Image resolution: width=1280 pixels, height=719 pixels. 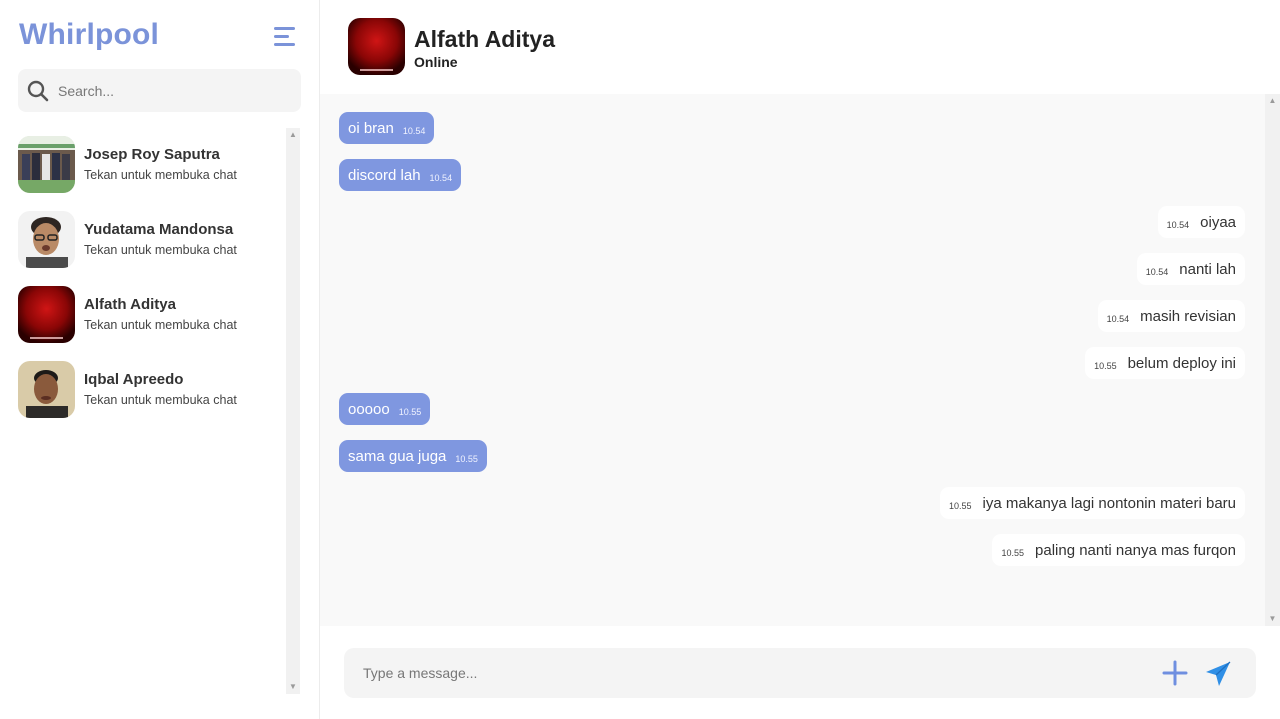 I want to click on message-bubble-outgoing: 10.55 belum deploy ini, so click(x=1165, y=363).